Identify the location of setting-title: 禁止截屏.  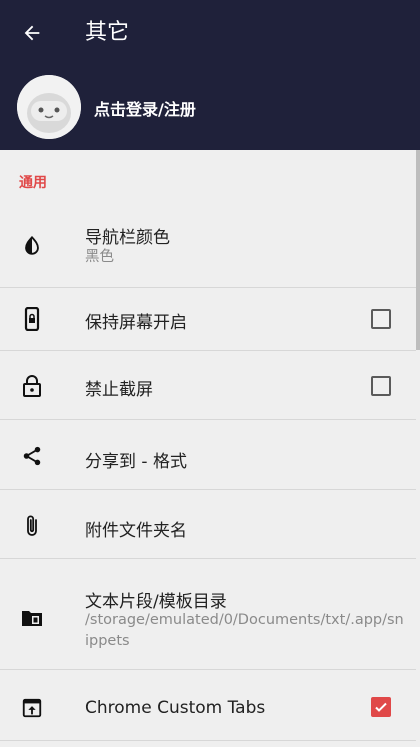
(119, 390).